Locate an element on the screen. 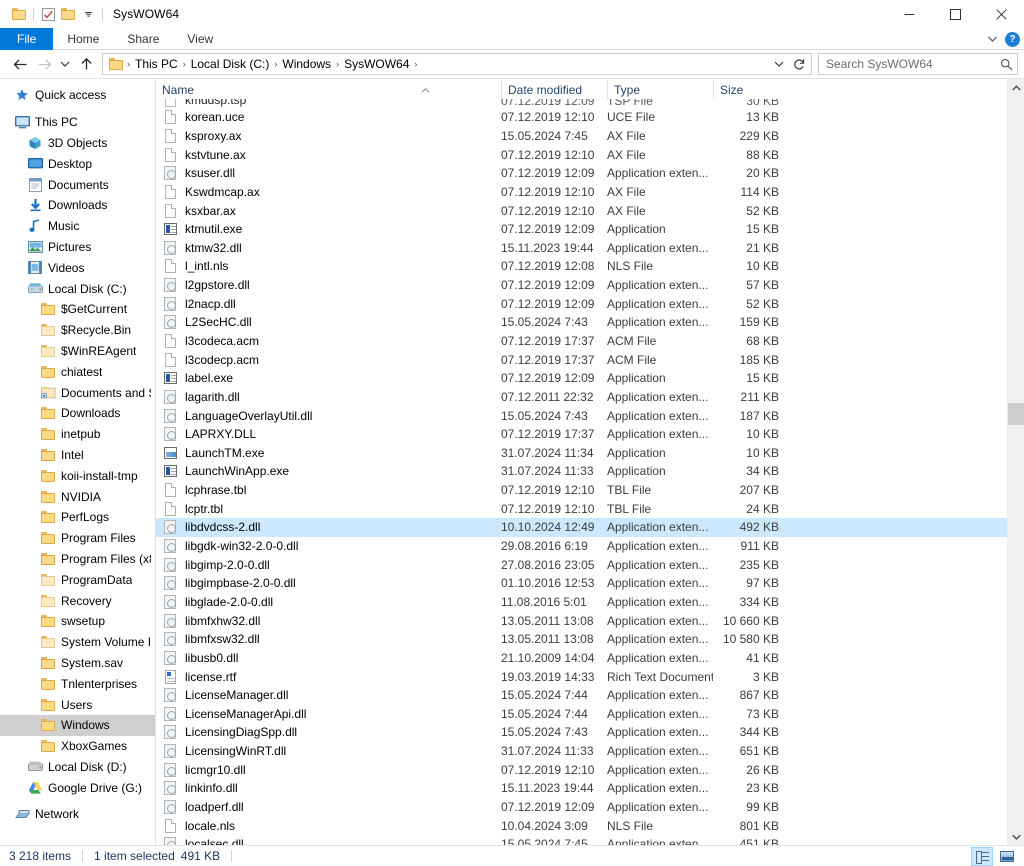 This screenshot has width=1024, height=866. customize-qat-chevron-icon is located at coordinates (88, 14).